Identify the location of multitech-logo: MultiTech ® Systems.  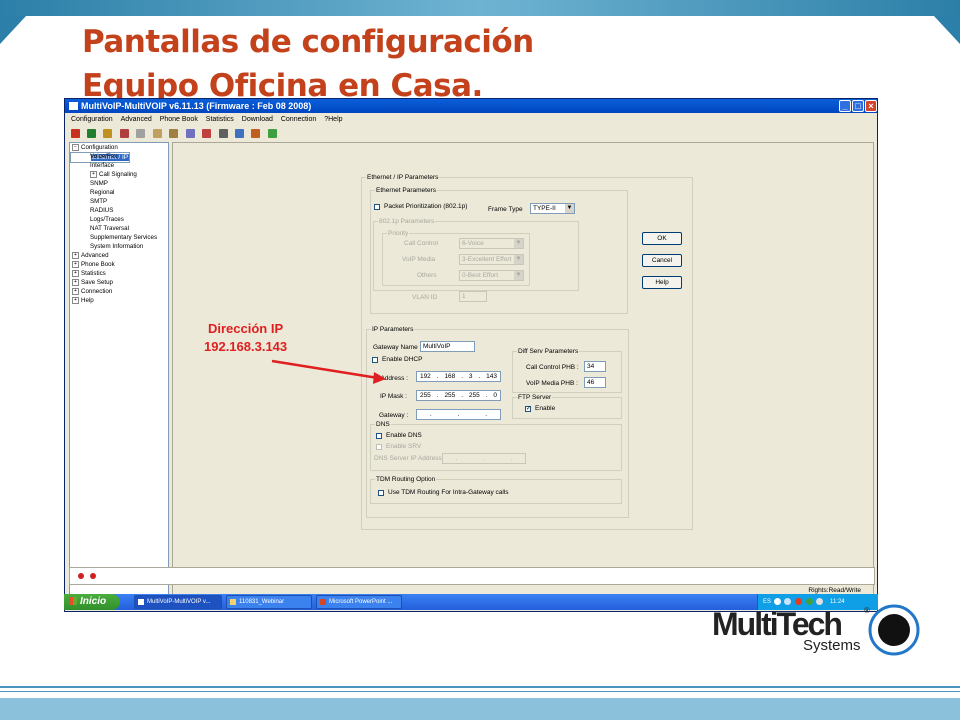
(817, 632).